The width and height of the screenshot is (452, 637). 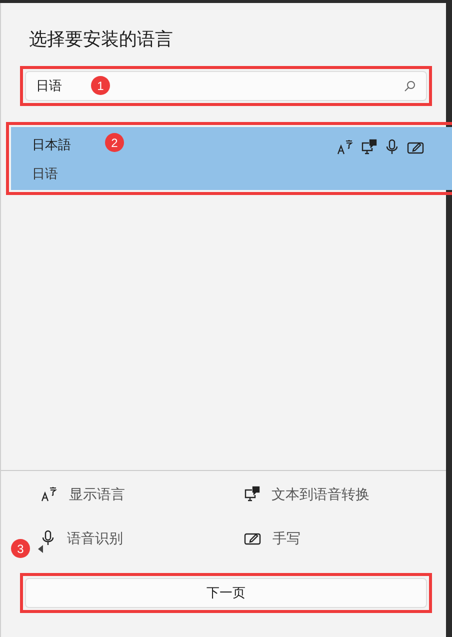 I want to click on search-field-value: 日语, so click(x=49, y=86).